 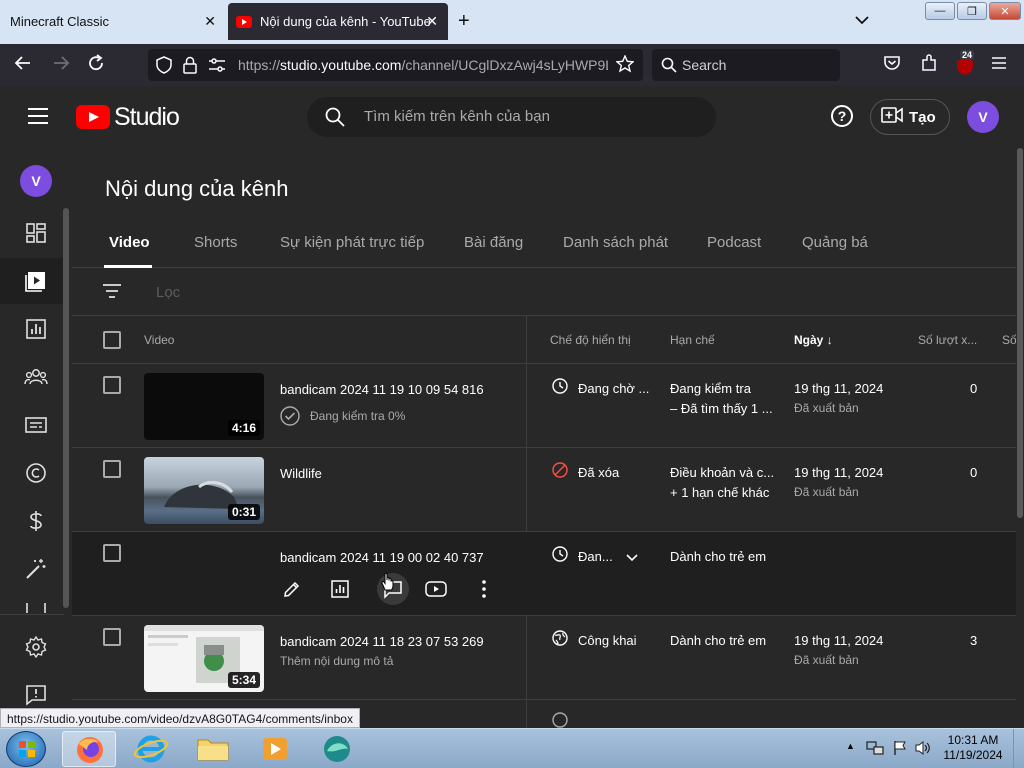 What do you see at coordinates (36, 233) in the screenshot?
I see `sidebar-item-dashboard` at bounding box center [36, 233].